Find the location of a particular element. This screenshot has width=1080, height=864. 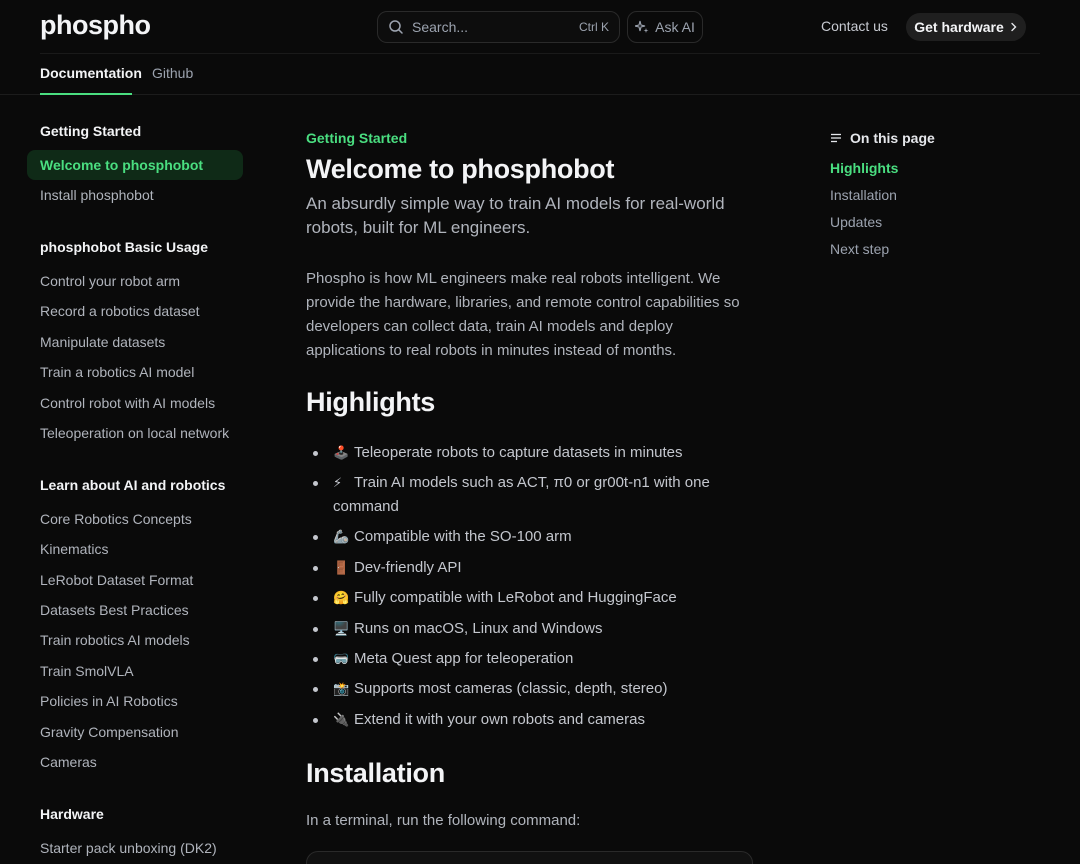

search-input: Search... Ctrl K is located at coordinates (498, 27).